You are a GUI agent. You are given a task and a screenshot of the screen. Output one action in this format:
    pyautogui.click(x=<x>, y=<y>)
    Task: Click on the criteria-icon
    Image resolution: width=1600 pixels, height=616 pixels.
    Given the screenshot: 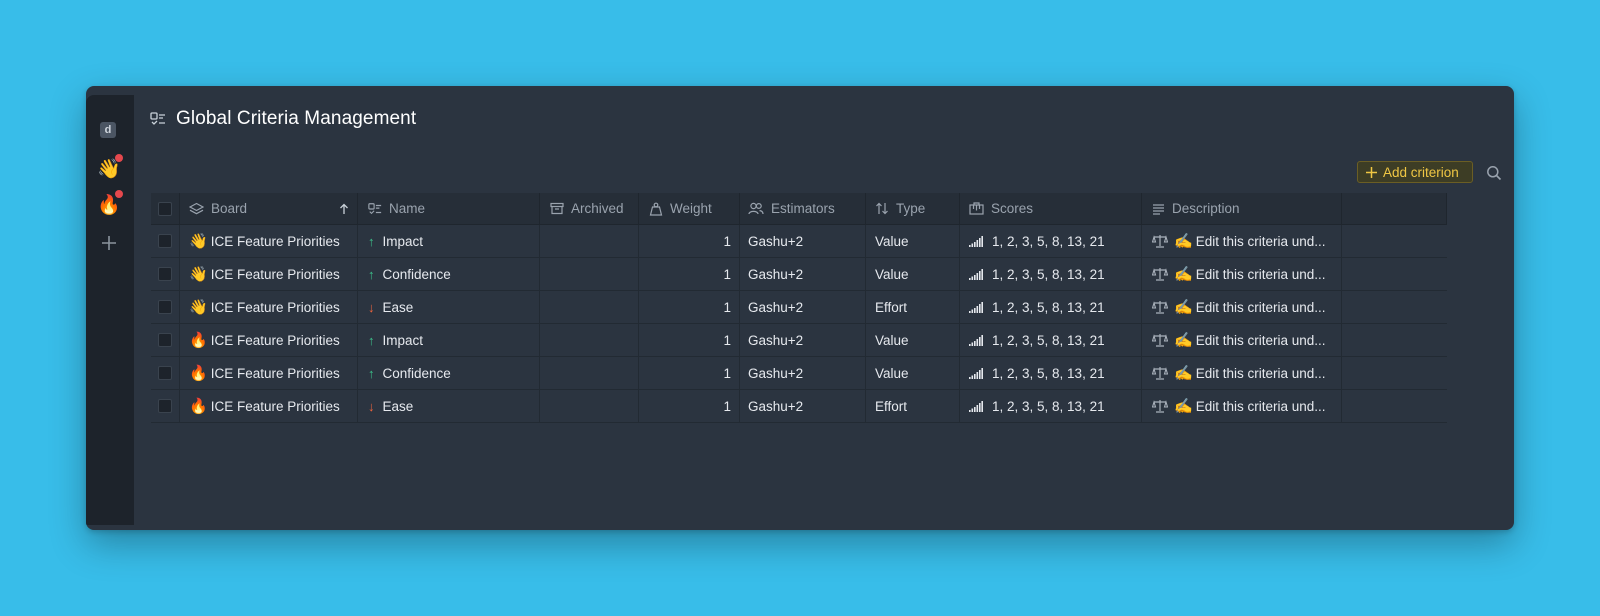 What is the action you would take?
    pyautogui.click(x=375, y=208)
    